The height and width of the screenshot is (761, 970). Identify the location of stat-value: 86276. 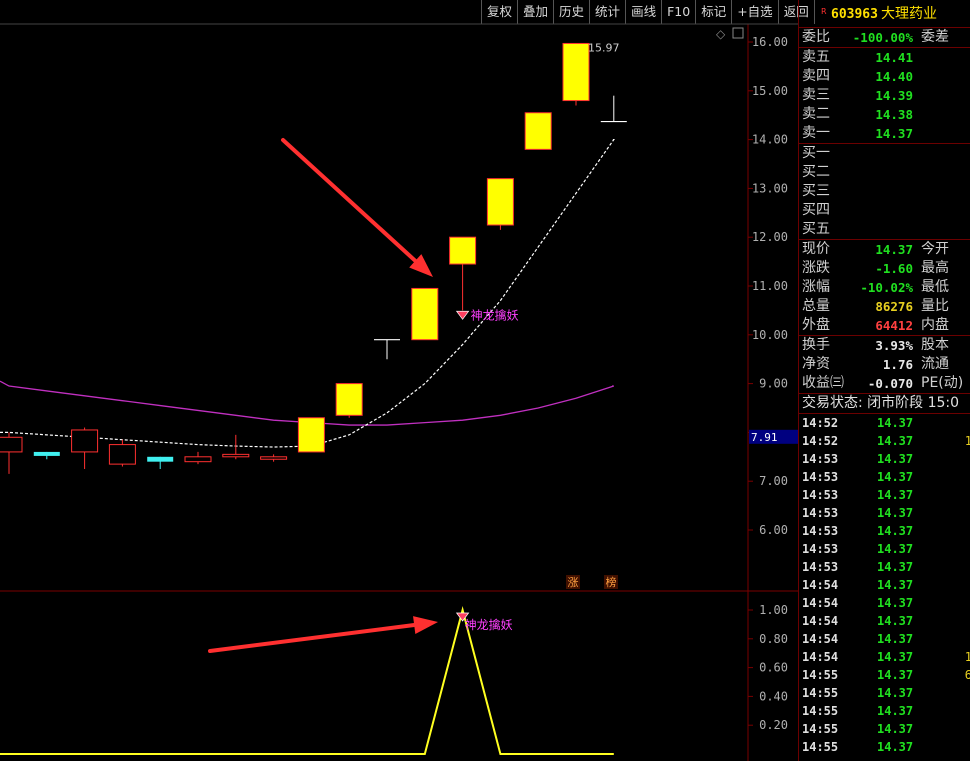
(894, 306).